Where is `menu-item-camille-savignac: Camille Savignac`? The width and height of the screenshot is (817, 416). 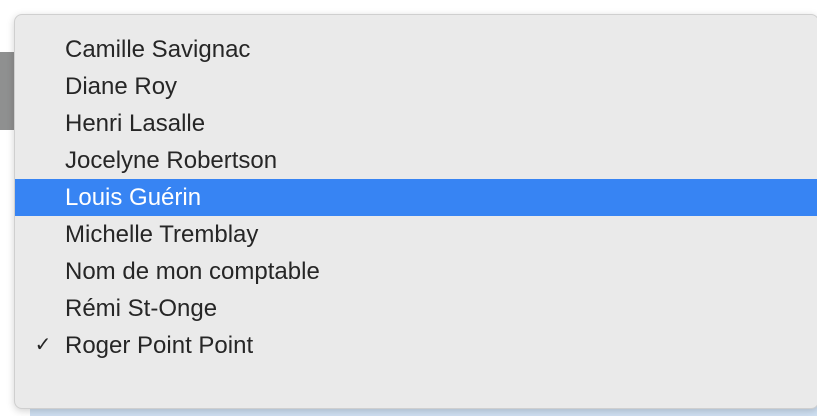
menu-item-camille-savignac: Camille Savignac is located at coordinates (416, 49).